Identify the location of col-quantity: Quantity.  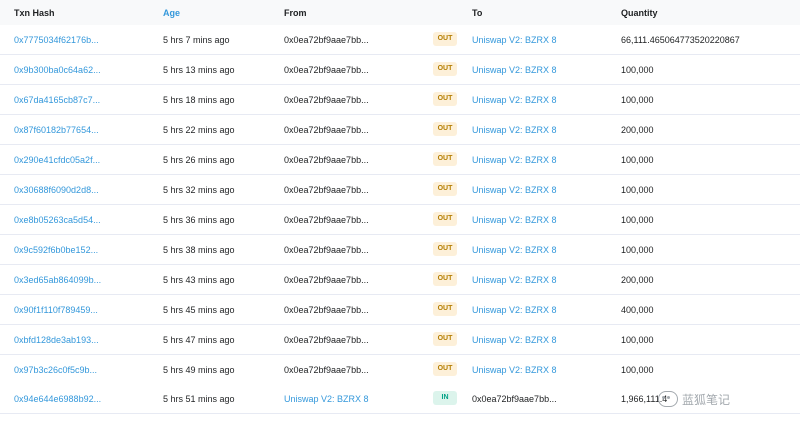
(639, 13).